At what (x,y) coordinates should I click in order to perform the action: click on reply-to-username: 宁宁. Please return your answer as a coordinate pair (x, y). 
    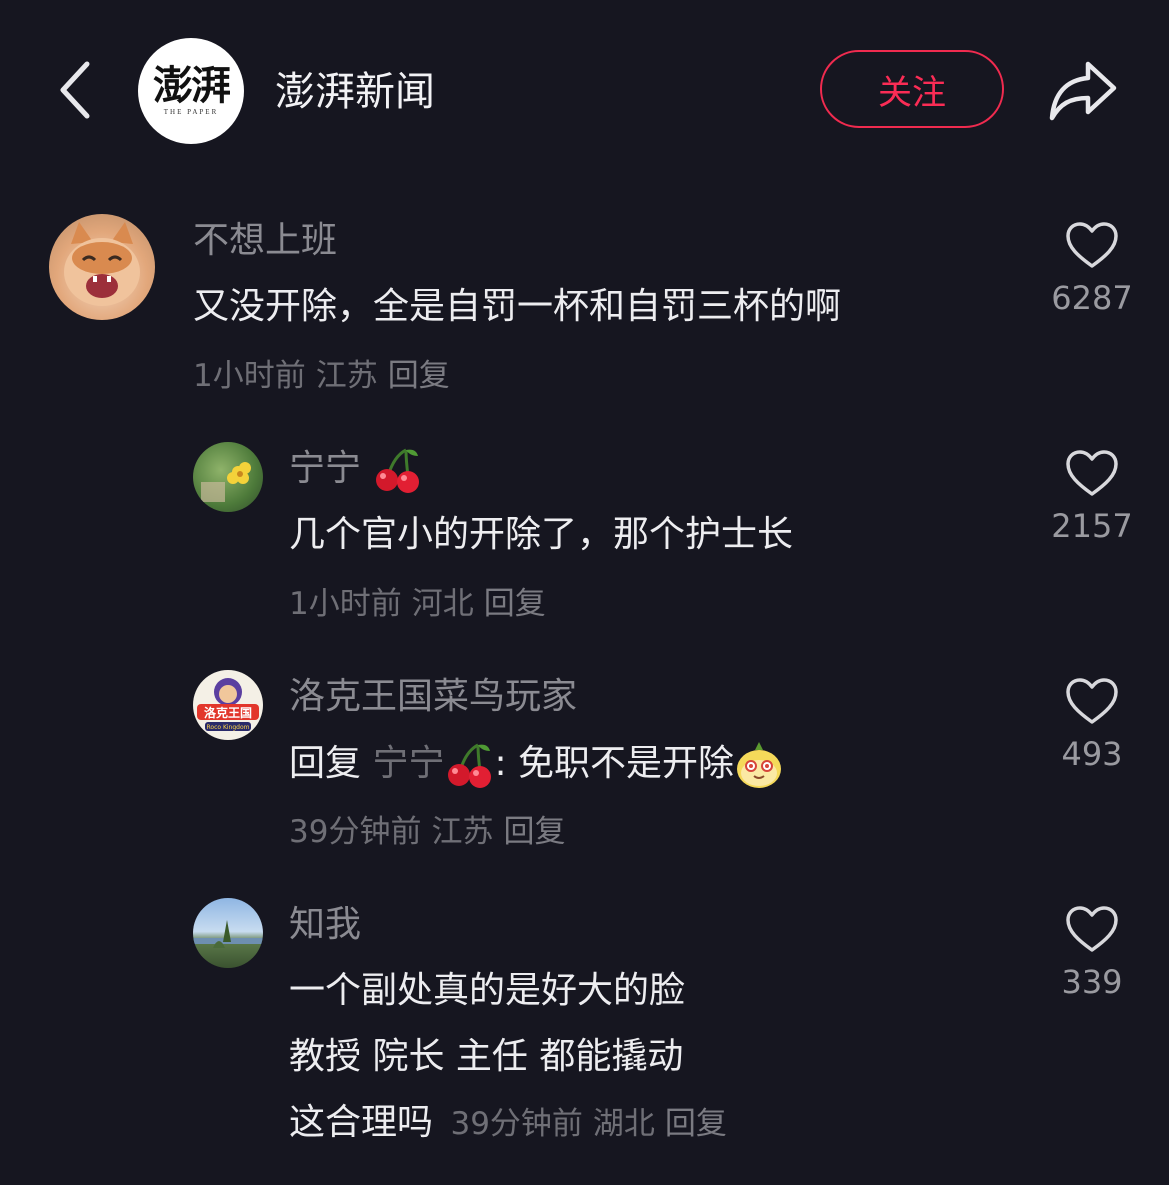
    Looking at the image, I should click on (408, 763).